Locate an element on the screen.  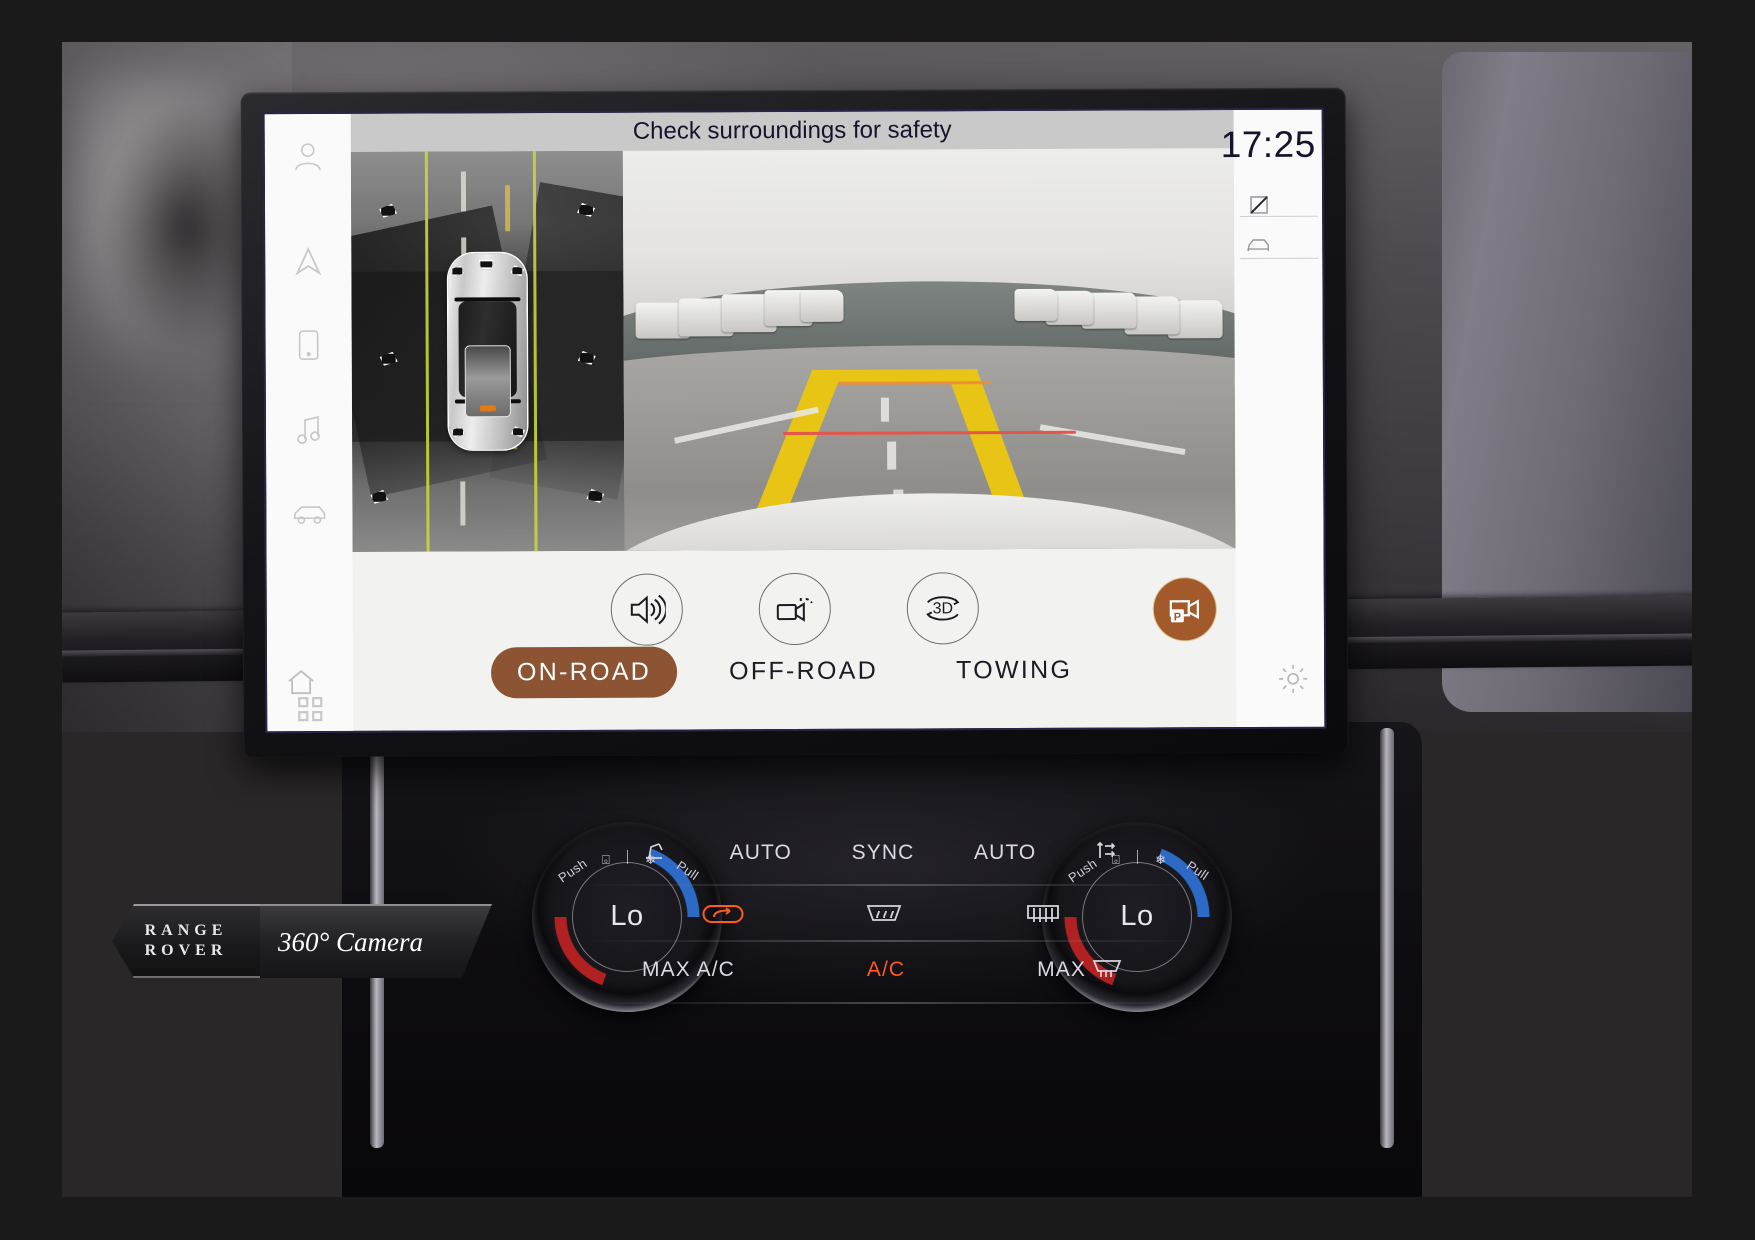
knob-divider-right is located at coordinates (1137, 857).